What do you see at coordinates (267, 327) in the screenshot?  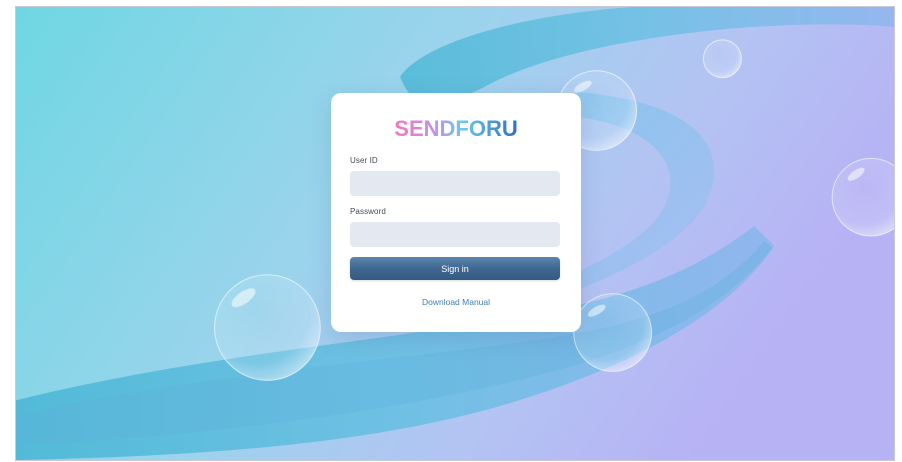 I see `bubble-large-left` at bounding box center [267, 327].